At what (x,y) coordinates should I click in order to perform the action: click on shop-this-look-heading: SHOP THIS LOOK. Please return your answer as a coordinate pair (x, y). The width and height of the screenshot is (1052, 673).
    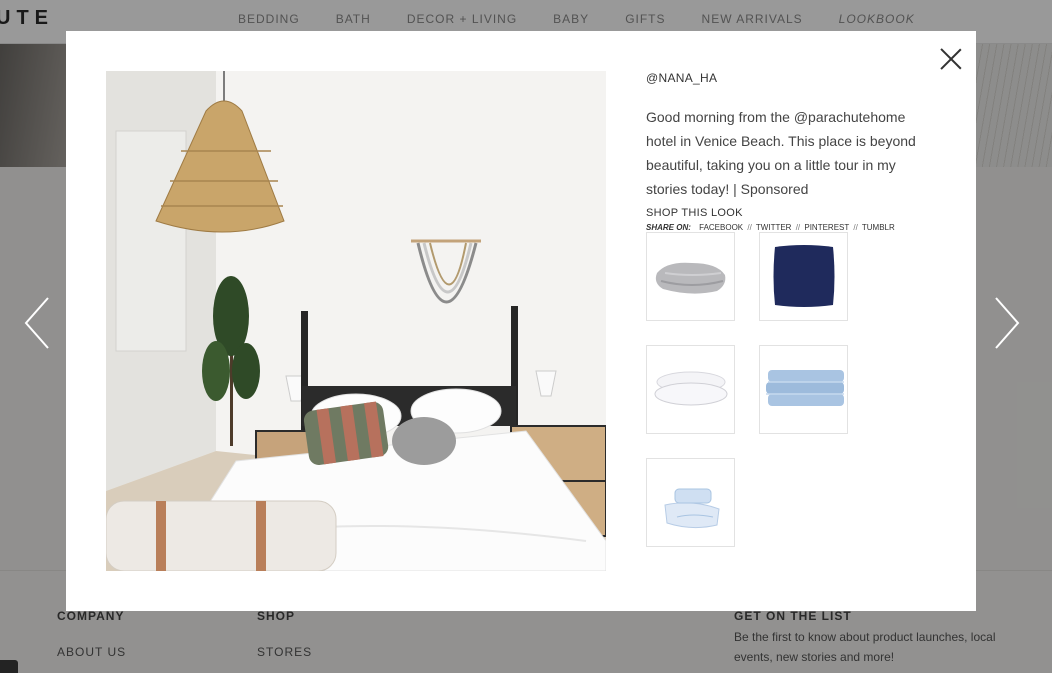
    Looking at the image, I should click on (694, 213).